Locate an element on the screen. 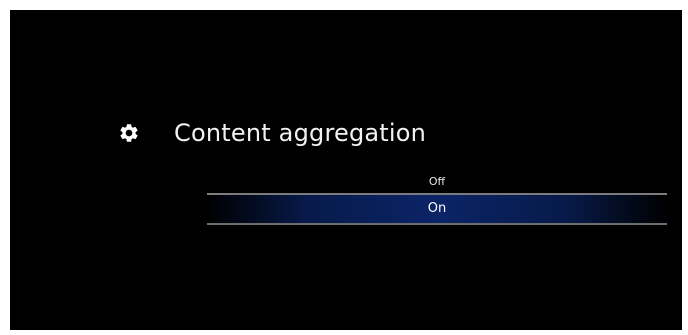  option-on-selected: On is located at coordinates (437, 210).